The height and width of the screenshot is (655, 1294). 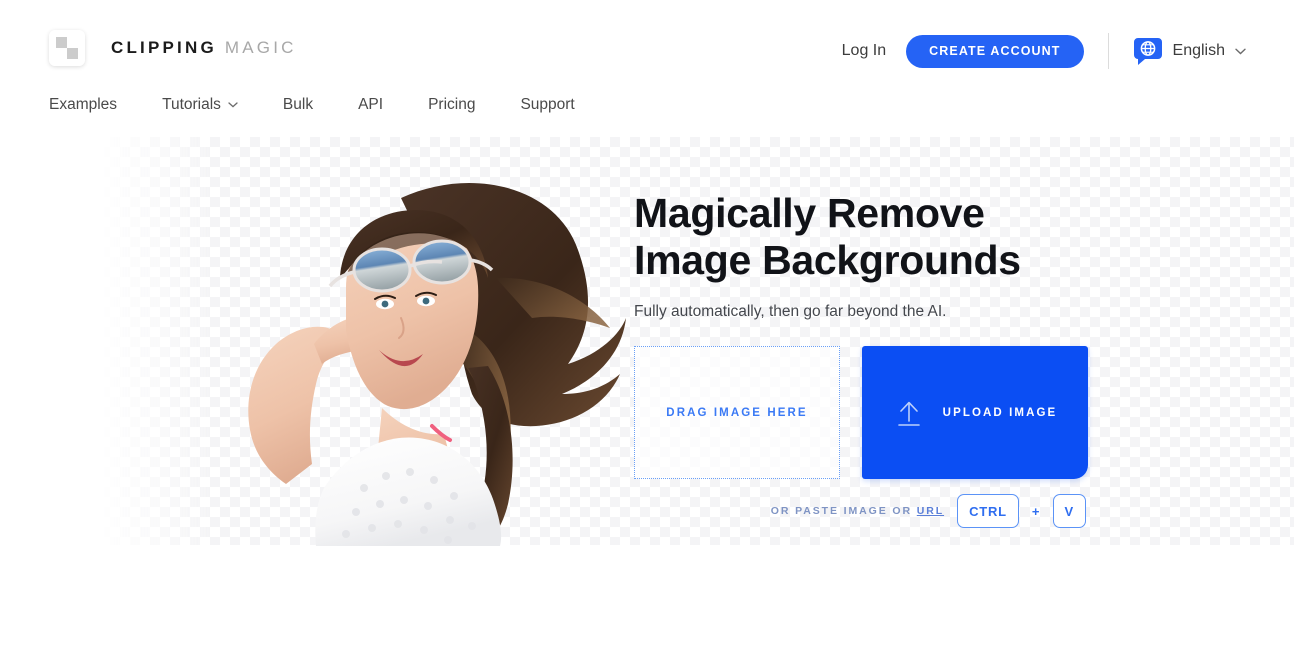 I want to click on nav-item-bulk: Bulk, so click(x=298, y=105).